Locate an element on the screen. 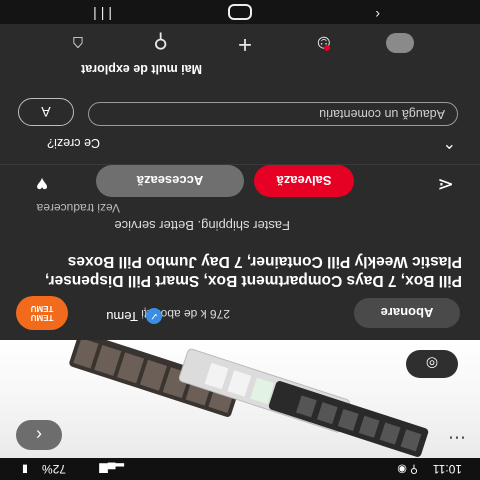 This screenshot has height=480, width=480. system-recents-icon: ||| is located at coordinates (100, 15).